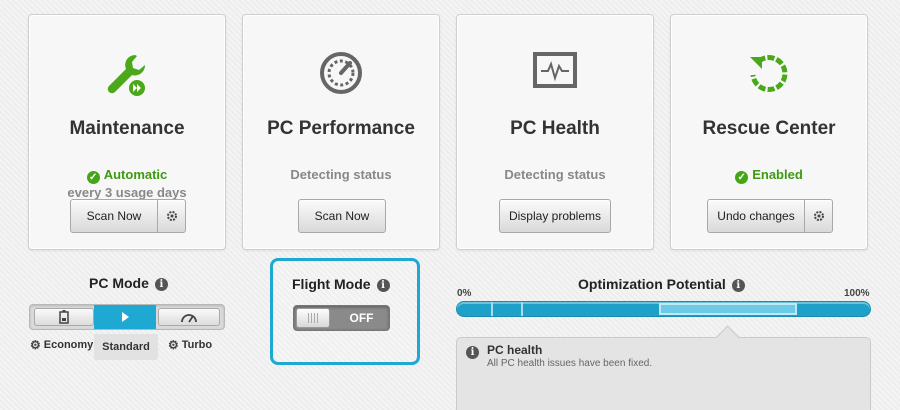 This screenshot has width=900, height=410. I want to click on flight-mode-title: Flight Mode i, so click(341, 284).